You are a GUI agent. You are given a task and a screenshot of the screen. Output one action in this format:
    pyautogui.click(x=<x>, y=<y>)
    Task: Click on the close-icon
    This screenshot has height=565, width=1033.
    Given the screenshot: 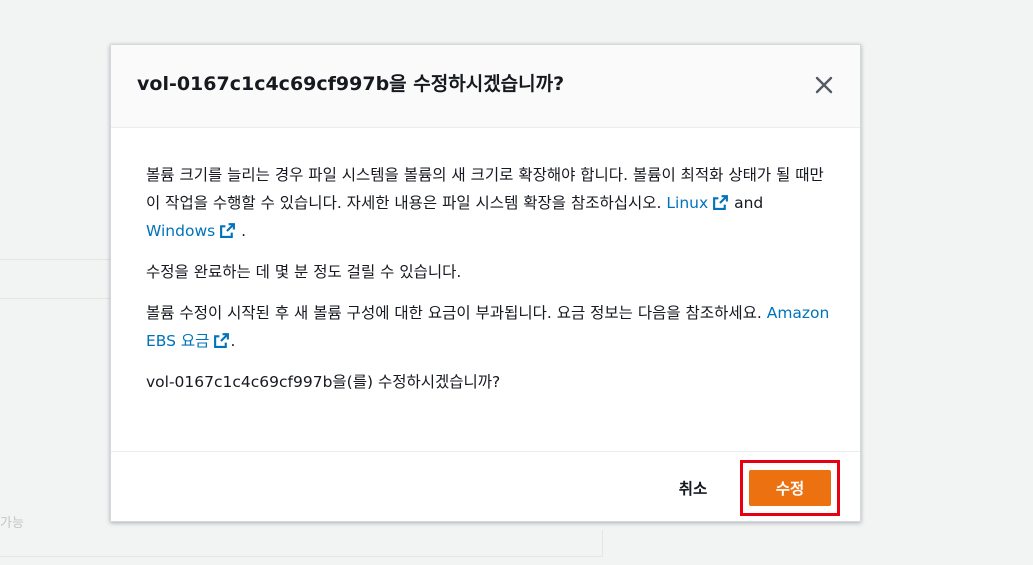 What is the action you would take?
    pyautogui.click(x=824, y=85)
    